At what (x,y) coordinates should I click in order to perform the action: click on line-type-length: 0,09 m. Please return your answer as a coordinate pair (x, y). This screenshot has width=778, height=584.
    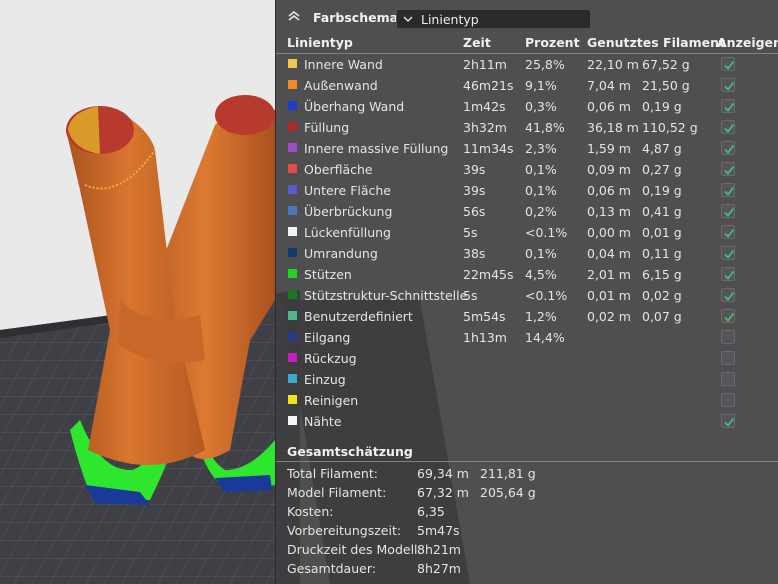
    Looking at the image, I should click on (609, 169).